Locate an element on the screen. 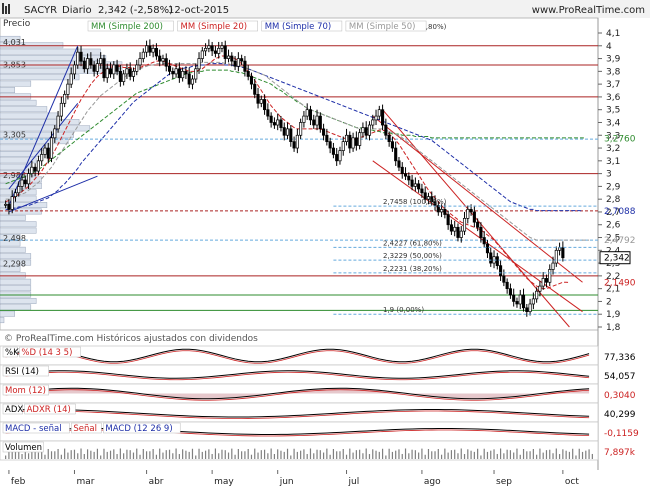 The image size is (650, 494). fib-label: 2,7458 (100,00%) is located at coordinates (415, 202).